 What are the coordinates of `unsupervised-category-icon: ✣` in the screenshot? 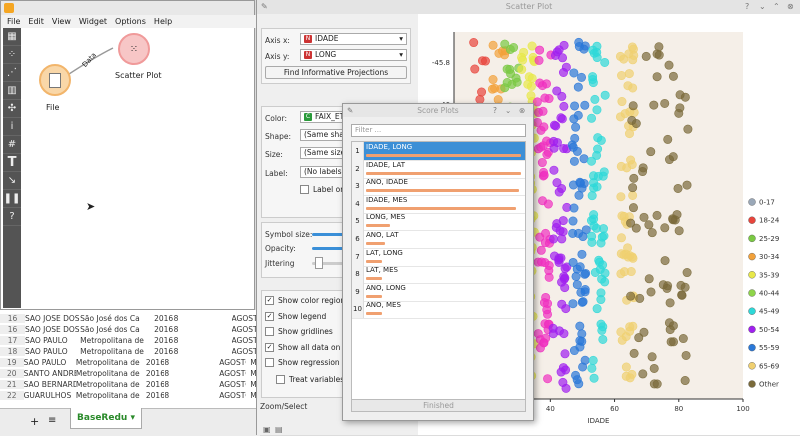 It's located at (12, 109).